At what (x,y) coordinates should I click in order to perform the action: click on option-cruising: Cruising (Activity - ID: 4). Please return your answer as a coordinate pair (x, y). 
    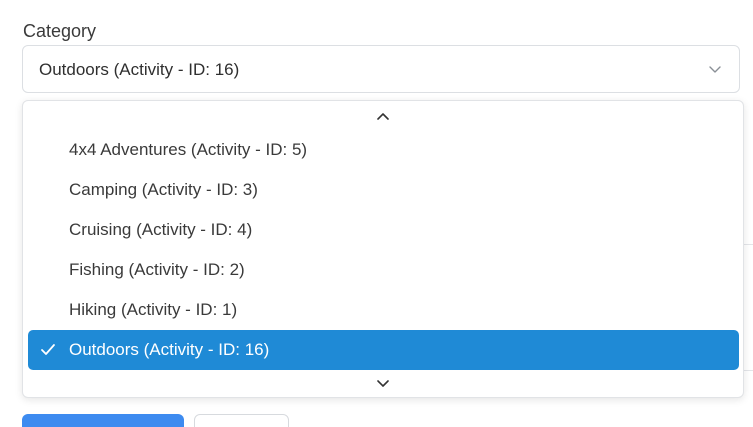
    Looking at the image, I should click on (383, 230).